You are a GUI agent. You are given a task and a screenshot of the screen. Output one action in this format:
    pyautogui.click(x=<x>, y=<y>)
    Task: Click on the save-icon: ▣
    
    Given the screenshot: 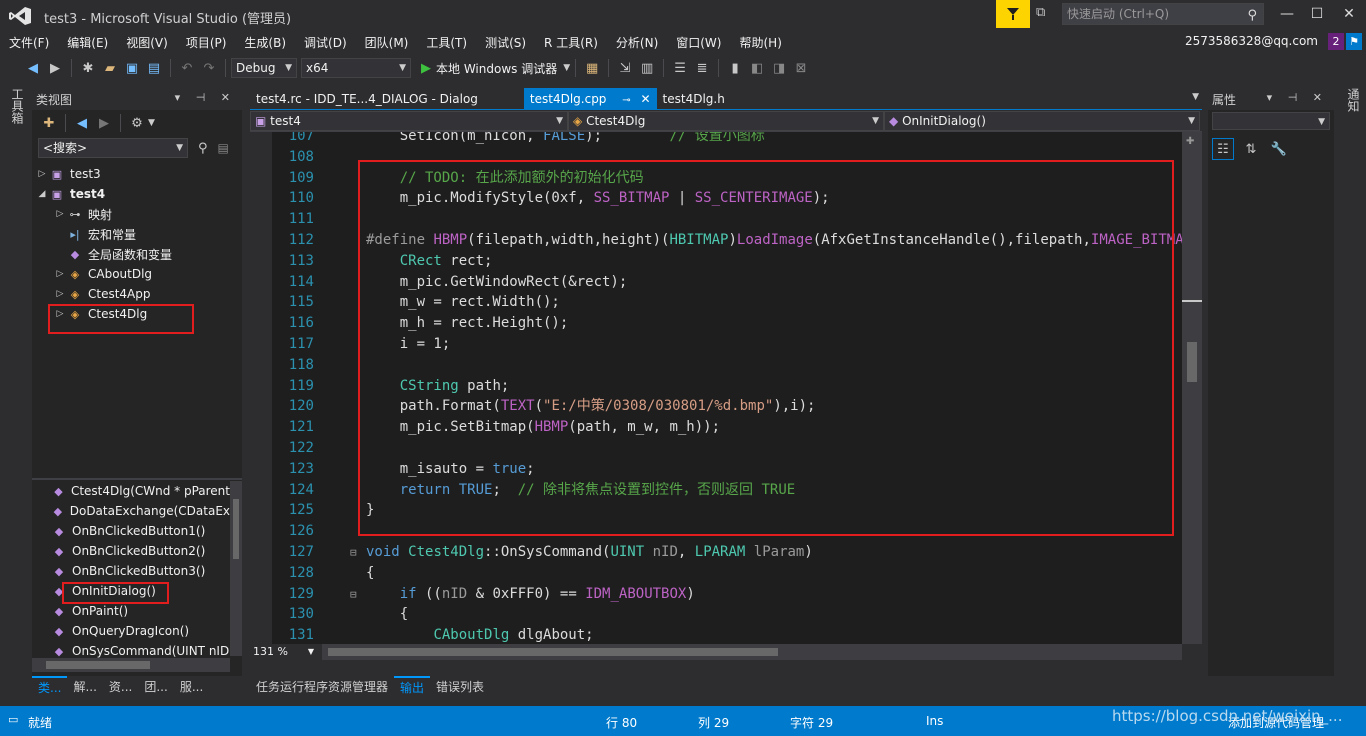 What is the action you would take?
    pyautogui.click(x=132, y=68)
    